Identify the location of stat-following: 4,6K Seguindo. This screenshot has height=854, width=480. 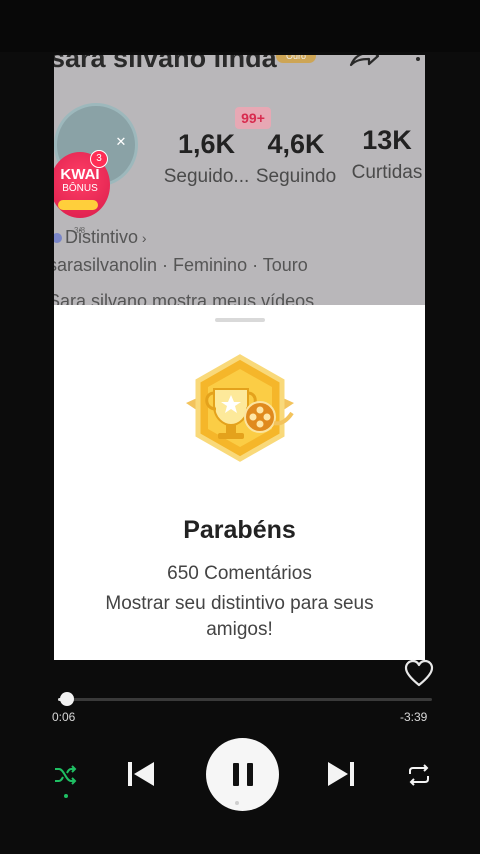
(296, 158).